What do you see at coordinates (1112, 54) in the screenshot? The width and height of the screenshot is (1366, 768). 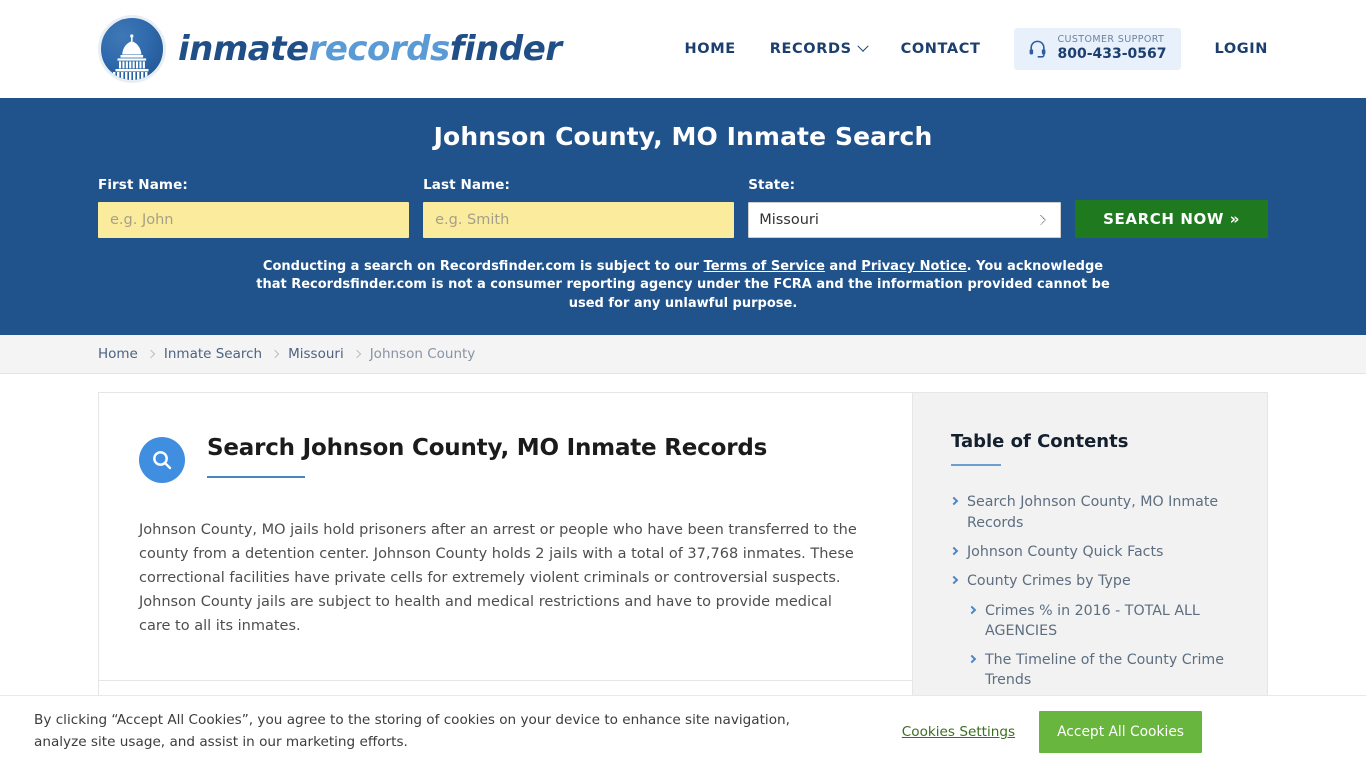 I see `support-phone-number: 800-433-0567` at bounding box center [1112, 54].